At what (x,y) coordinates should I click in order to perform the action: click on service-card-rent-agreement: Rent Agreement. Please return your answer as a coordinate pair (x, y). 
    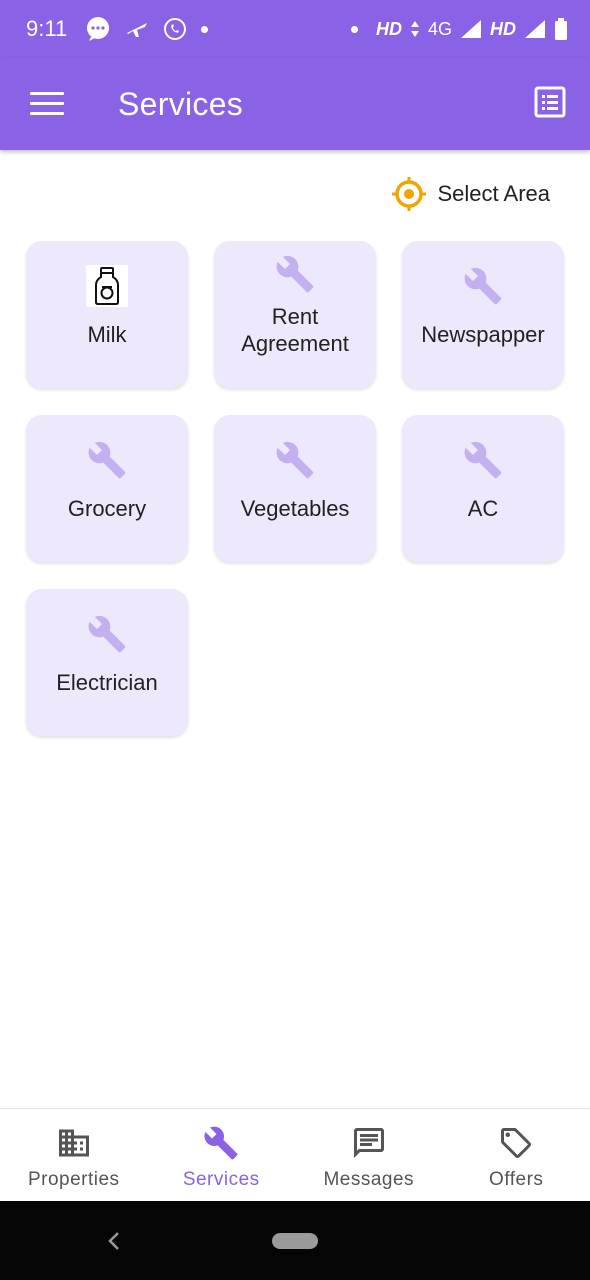
    Looking at the image, I should click on (295, 314).